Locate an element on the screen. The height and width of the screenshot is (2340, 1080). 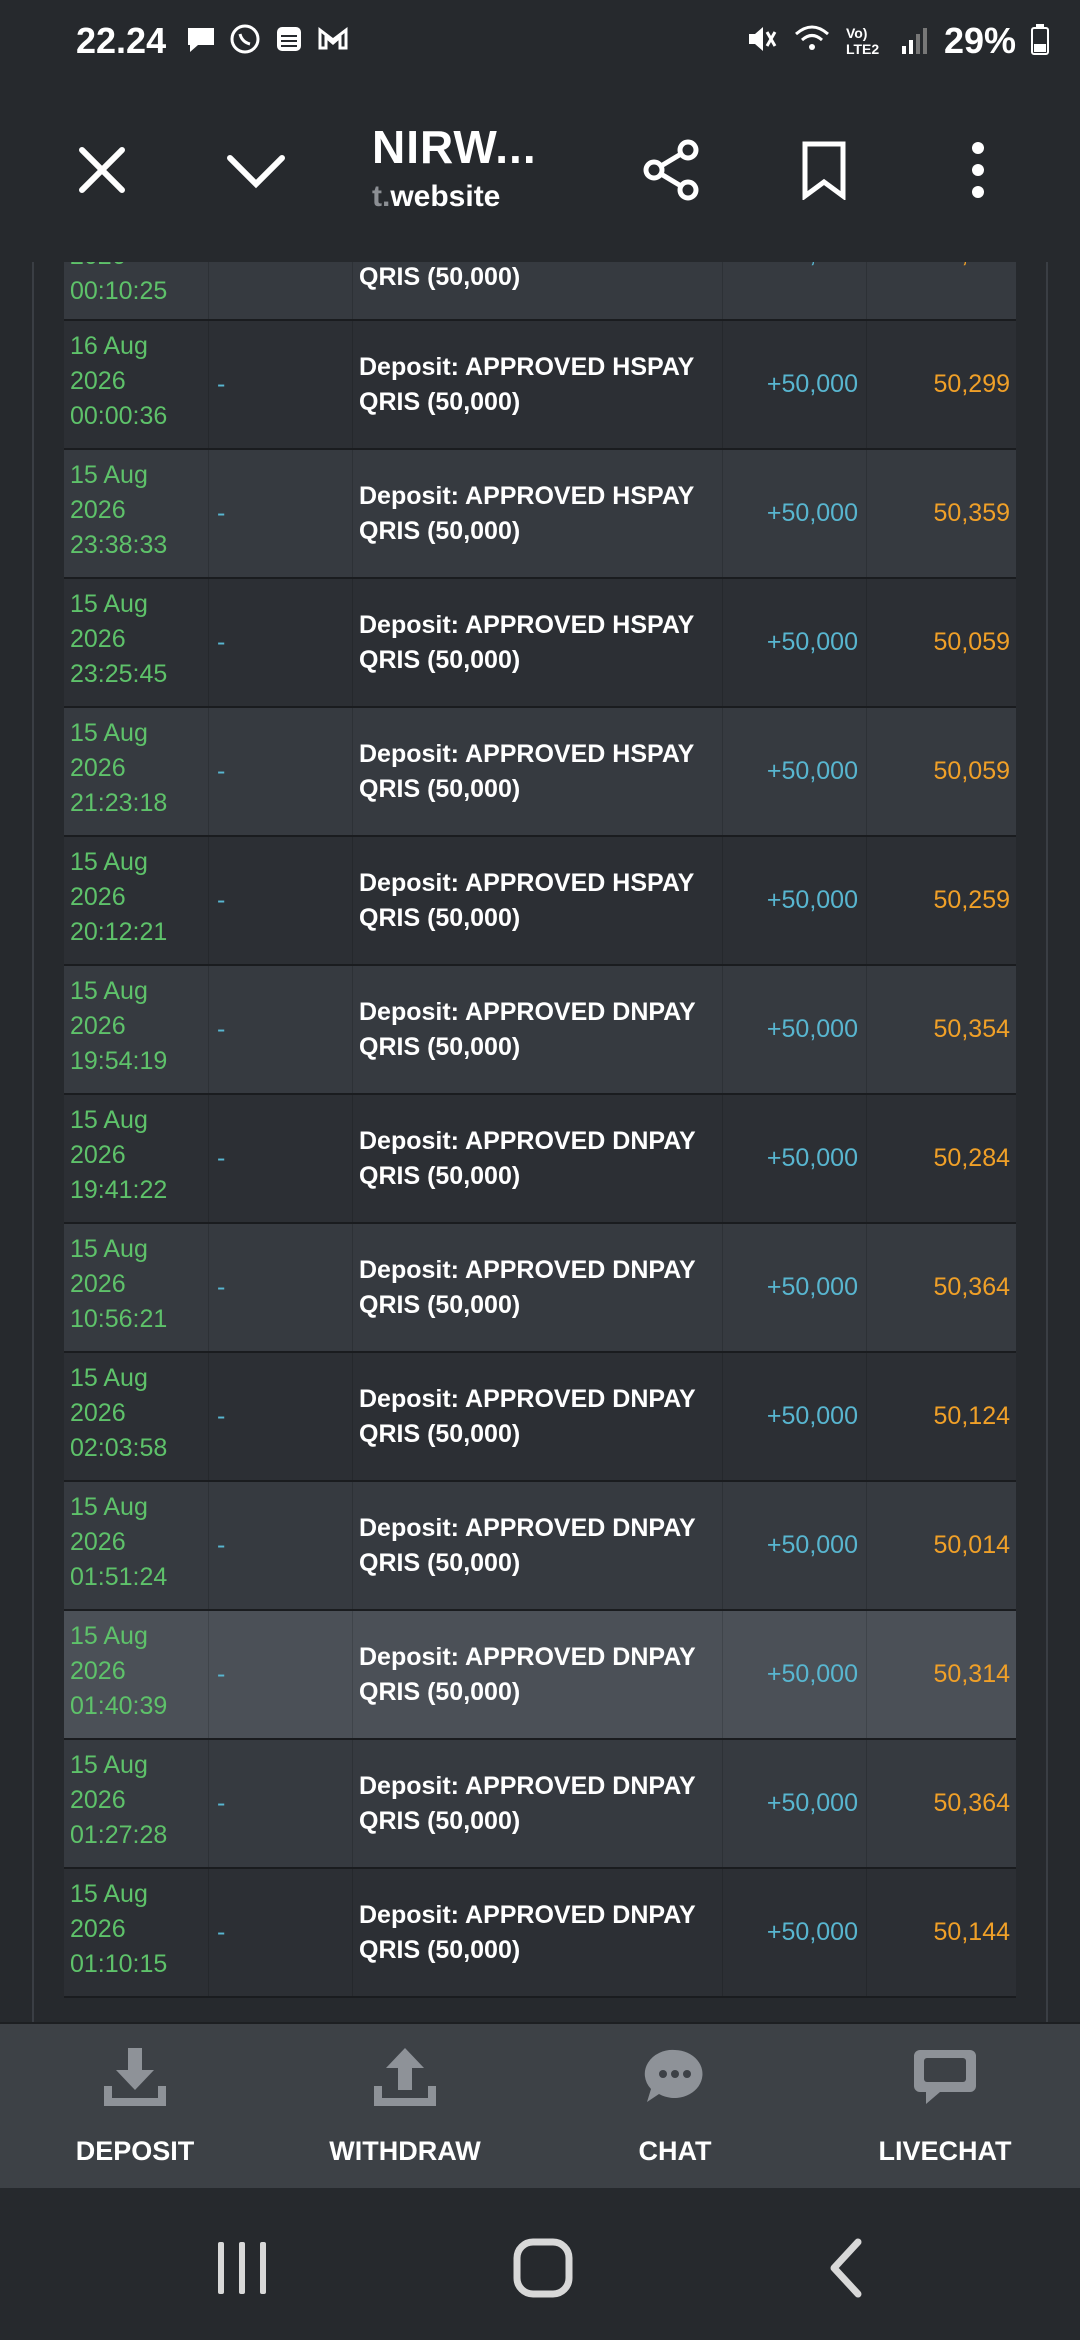
livechat-button: LIVECHAT is located at coordinates (945, 2107).